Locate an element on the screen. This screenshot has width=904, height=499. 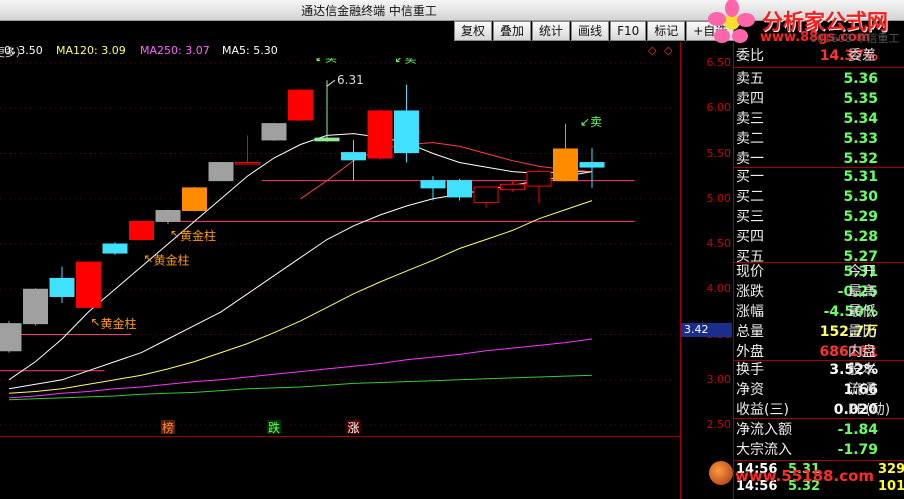
flower-logo-icon is located at coordinates (731, 21).